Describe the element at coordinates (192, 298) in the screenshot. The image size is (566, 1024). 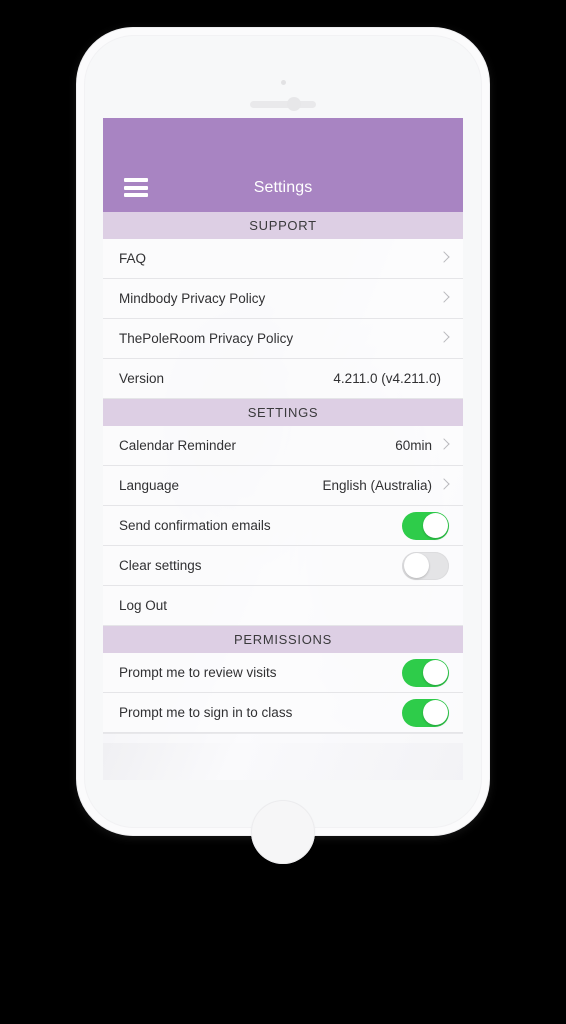
I see `list-item-label: Mindbody Privacy Policy` at that location.